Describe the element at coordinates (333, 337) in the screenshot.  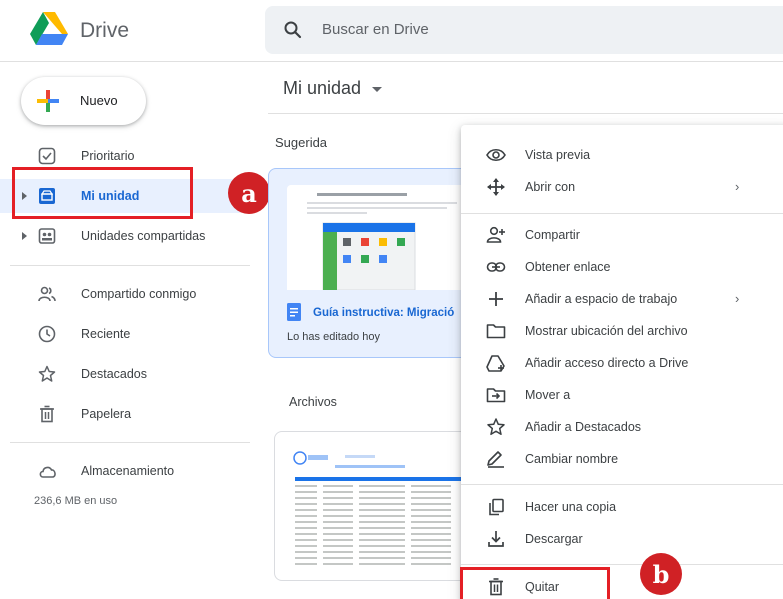
I see `file-subtitle: Lo has editado hoy` at that location.